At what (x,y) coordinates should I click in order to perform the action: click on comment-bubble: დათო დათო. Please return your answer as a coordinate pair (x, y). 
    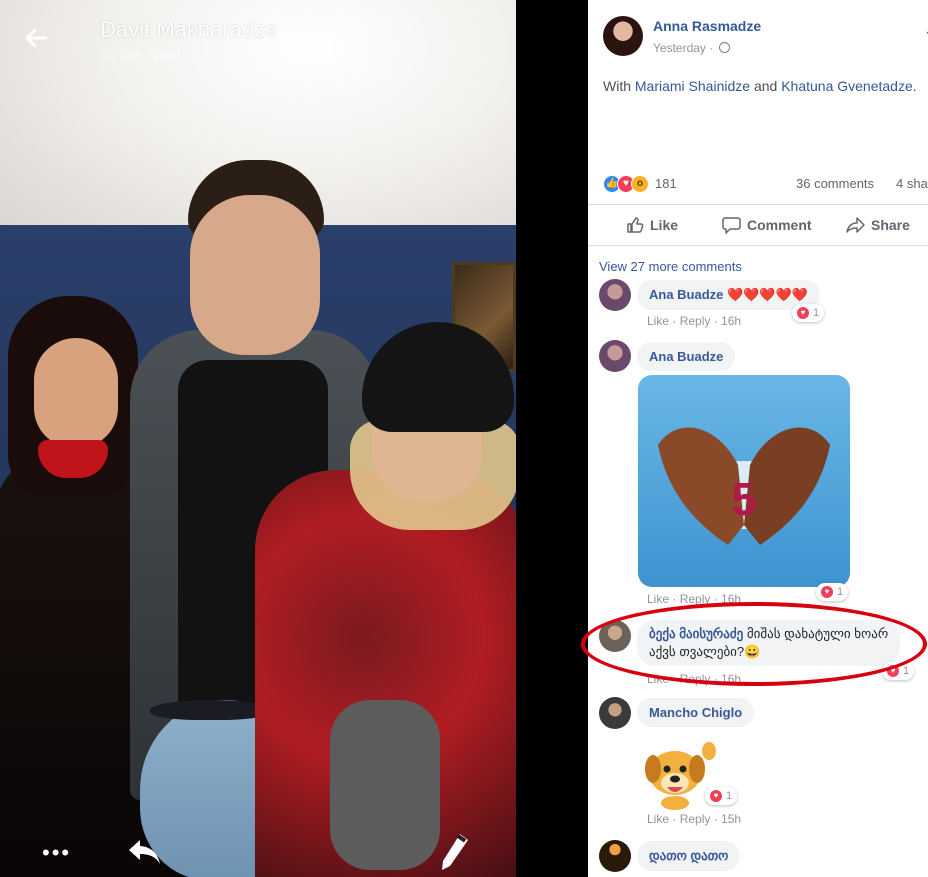
    Looking at the image, I should click on (689, 856).